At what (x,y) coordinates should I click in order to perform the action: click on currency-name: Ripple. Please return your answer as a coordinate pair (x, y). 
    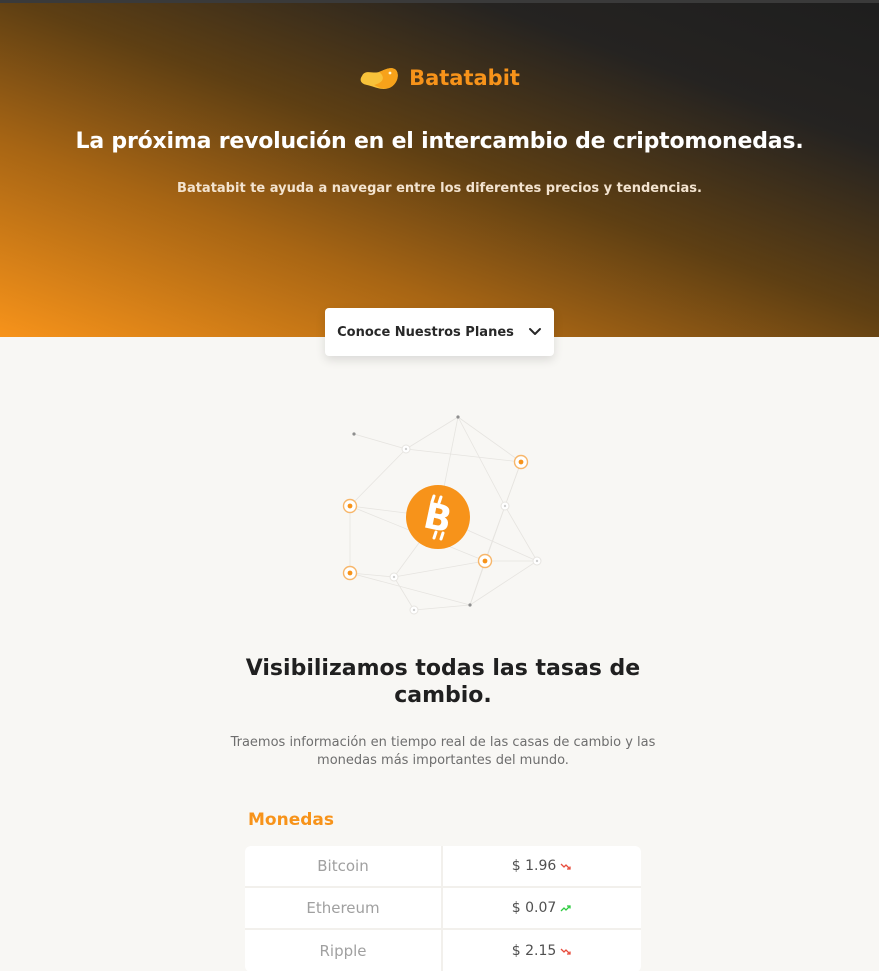
    Looking at the image, I should click on (344, 950).